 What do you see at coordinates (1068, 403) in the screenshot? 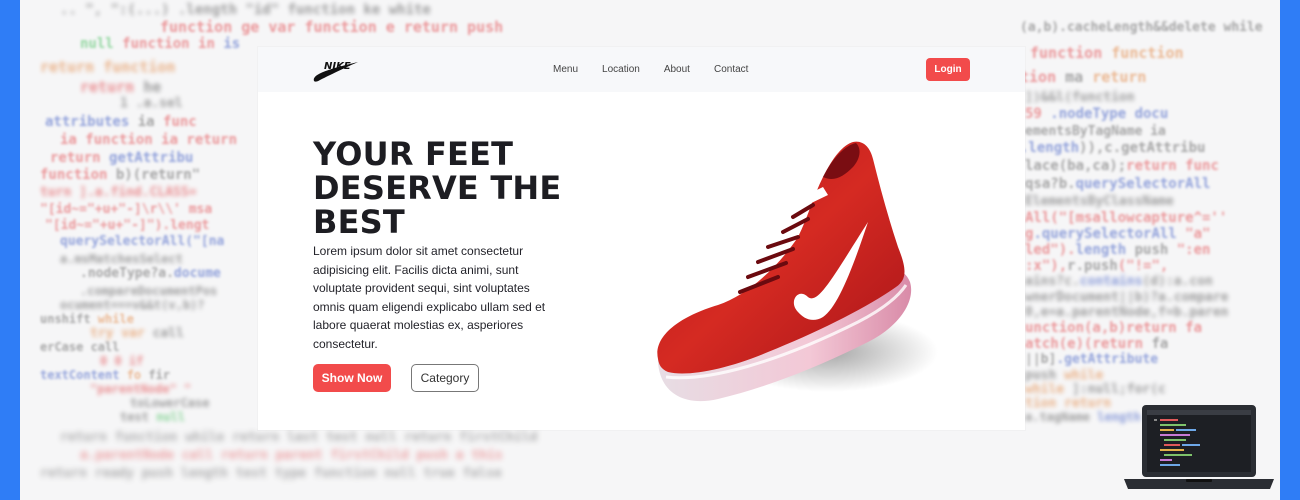
I see `code-line: tion return` at bounding box center [1068, 403].